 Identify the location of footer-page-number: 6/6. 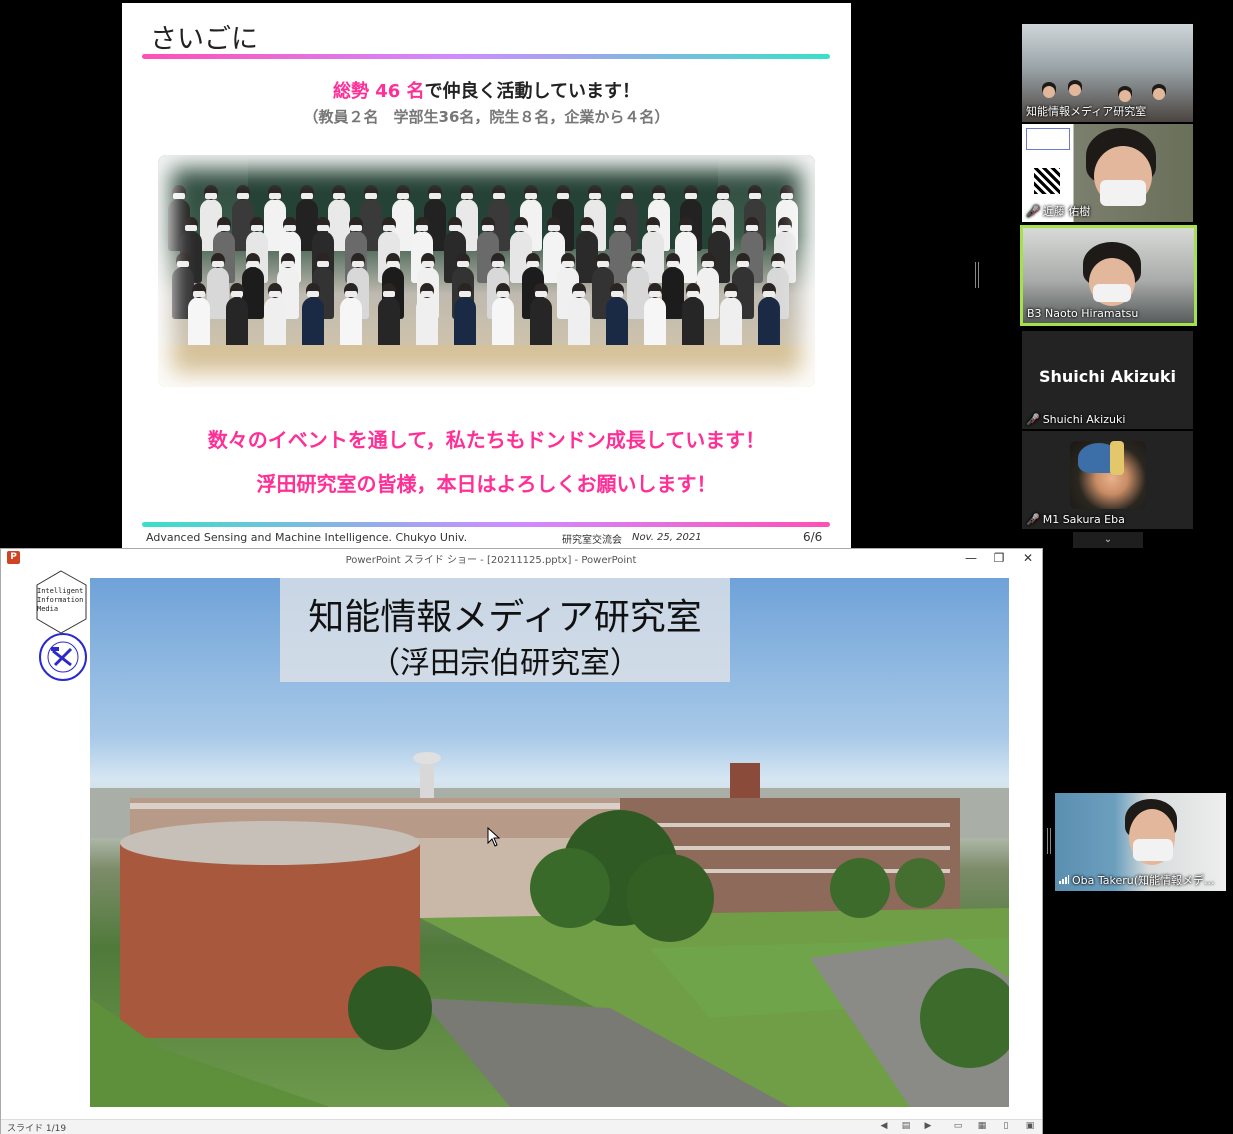
(813, 537).